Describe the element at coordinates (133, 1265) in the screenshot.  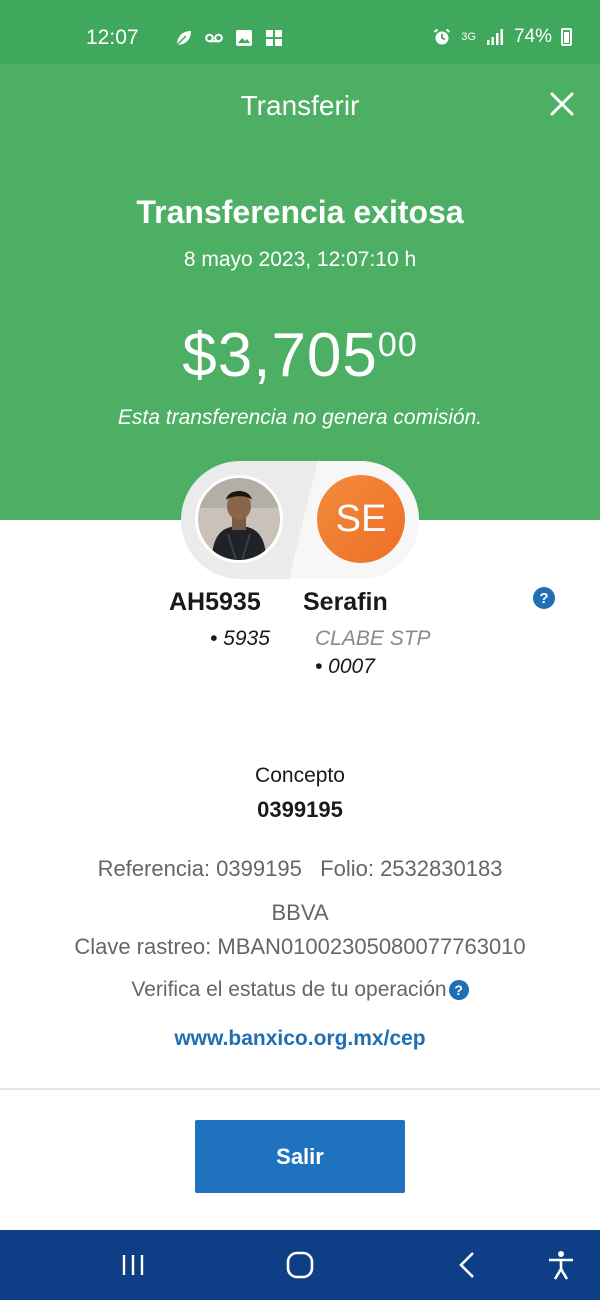
I see `recent-apps-icon` at that location.